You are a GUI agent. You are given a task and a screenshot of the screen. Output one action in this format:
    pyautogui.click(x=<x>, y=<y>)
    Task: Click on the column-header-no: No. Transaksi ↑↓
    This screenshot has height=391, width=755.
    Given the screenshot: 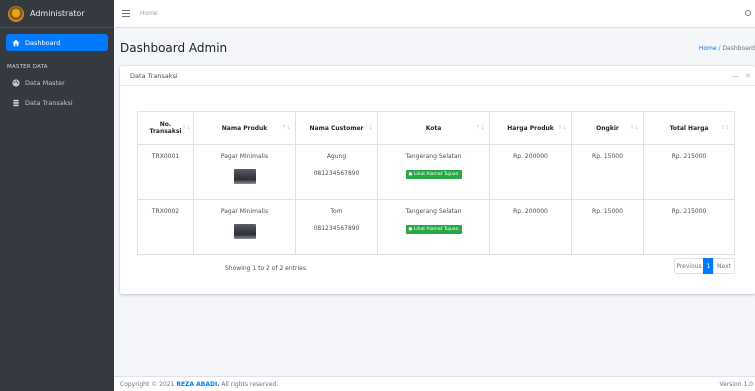 What is the action you would take?
    pyautogui.click(x=165, y=128)
    